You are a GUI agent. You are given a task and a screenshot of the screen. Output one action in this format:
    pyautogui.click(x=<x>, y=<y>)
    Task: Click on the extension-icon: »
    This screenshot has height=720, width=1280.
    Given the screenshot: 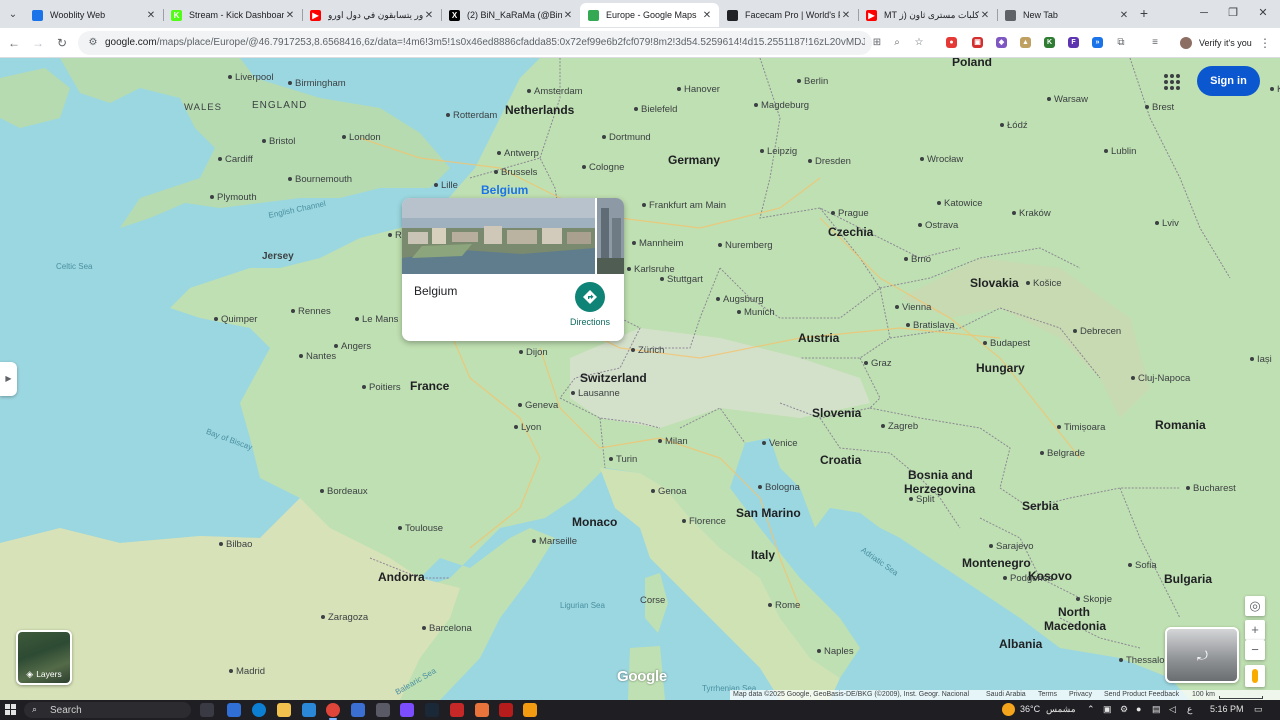 What is the action you would take?
    pyautogui.click(x=1097, y=42)
    